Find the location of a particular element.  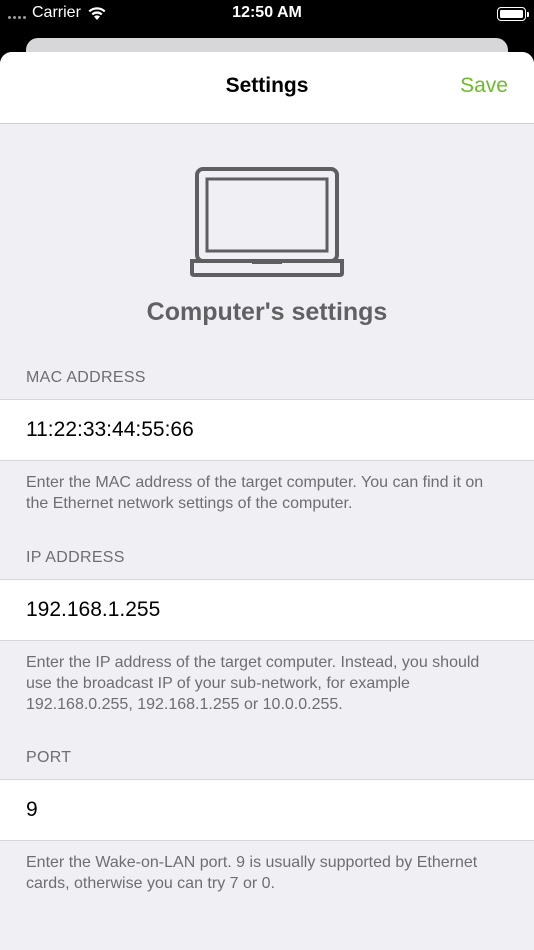

save-button: Save is located at coordinates (484, 86).